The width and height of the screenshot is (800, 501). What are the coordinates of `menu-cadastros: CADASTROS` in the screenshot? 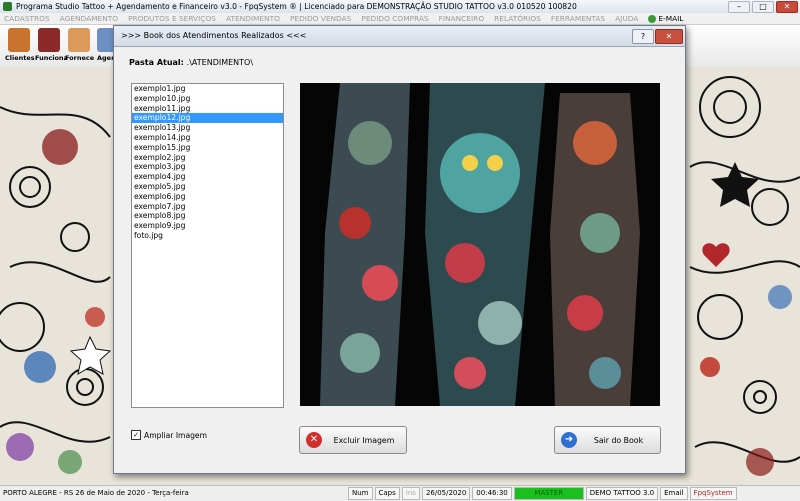 It's located at (27, 18).